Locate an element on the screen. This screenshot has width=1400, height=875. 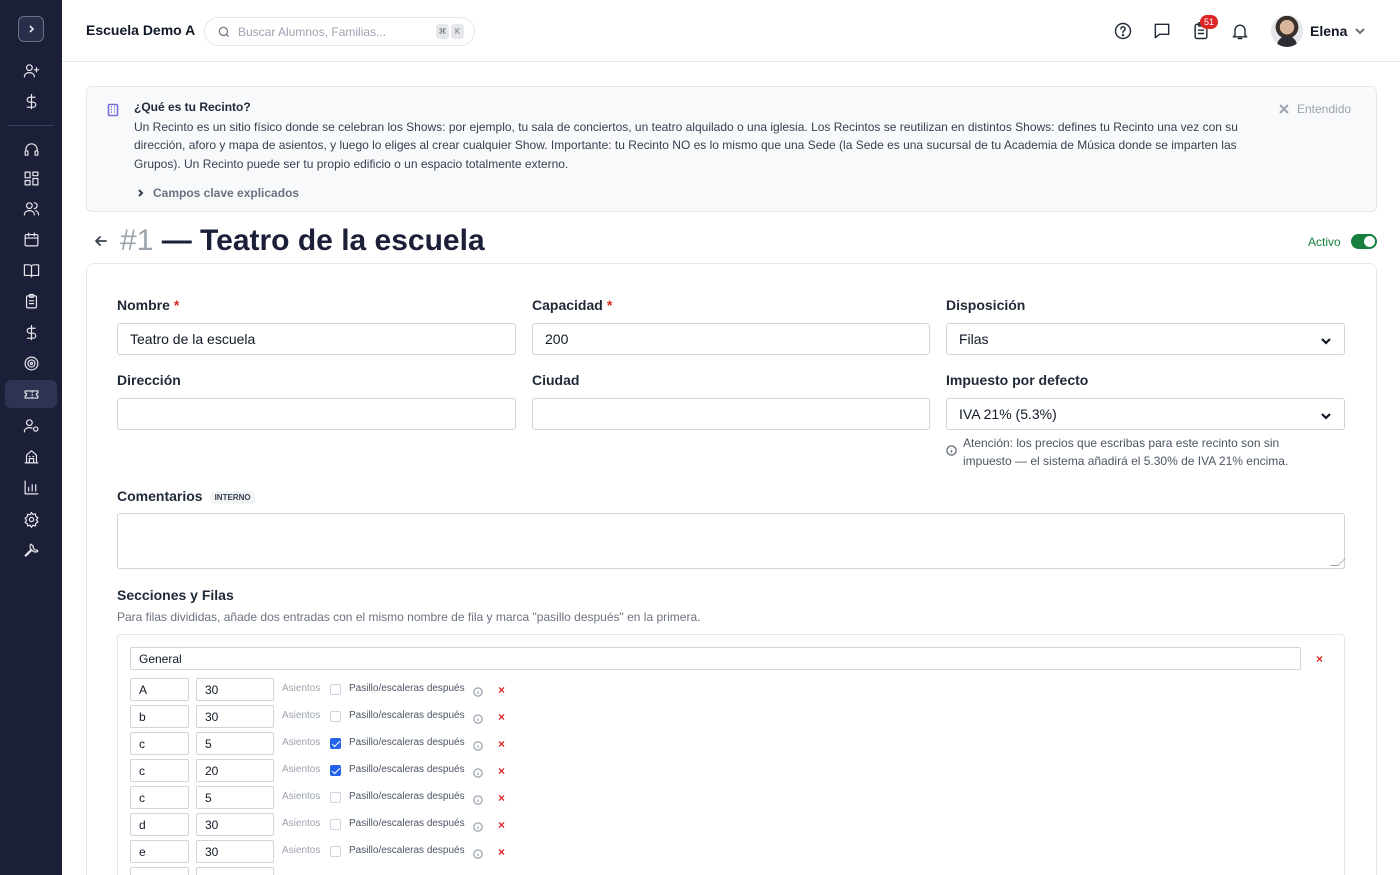
messages-button is located at coordinates (1162, 31).